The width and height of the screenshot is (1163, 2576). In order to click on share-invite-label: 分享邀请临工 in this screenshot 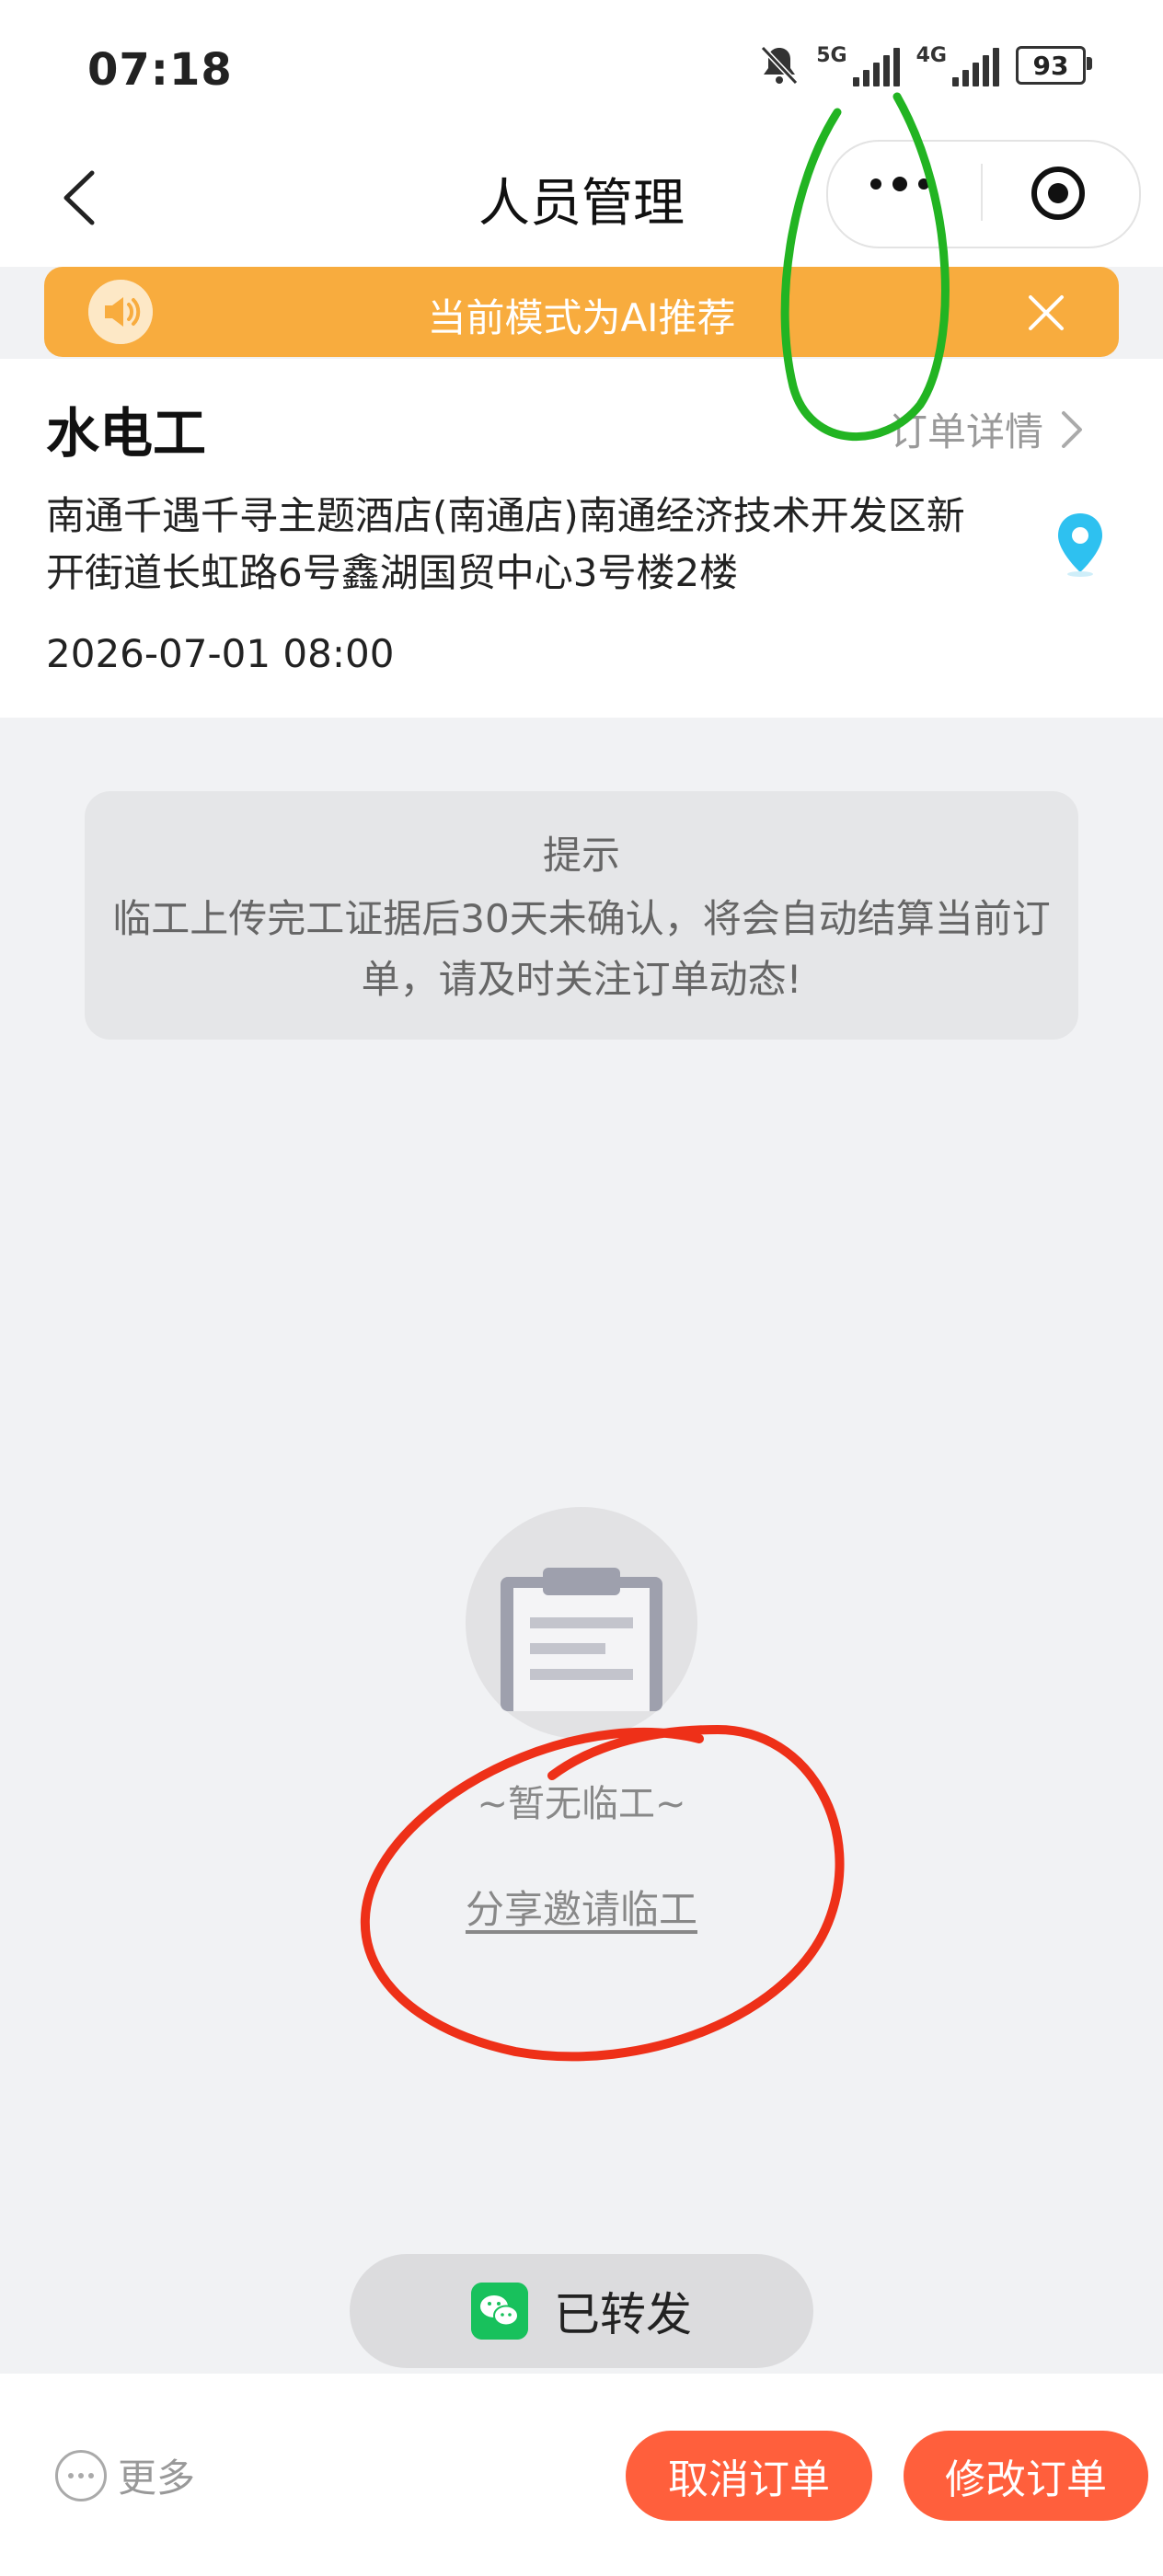, I will do `click(581, 1909)`.